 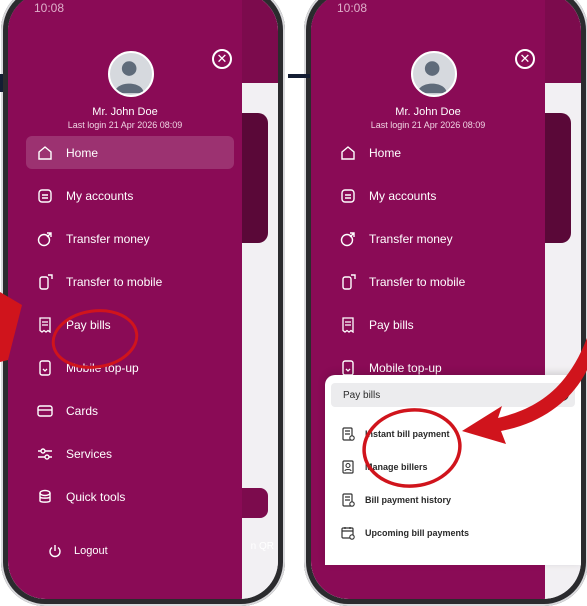 I want to click on instant-bill-icon, so click(x=348, y=433).